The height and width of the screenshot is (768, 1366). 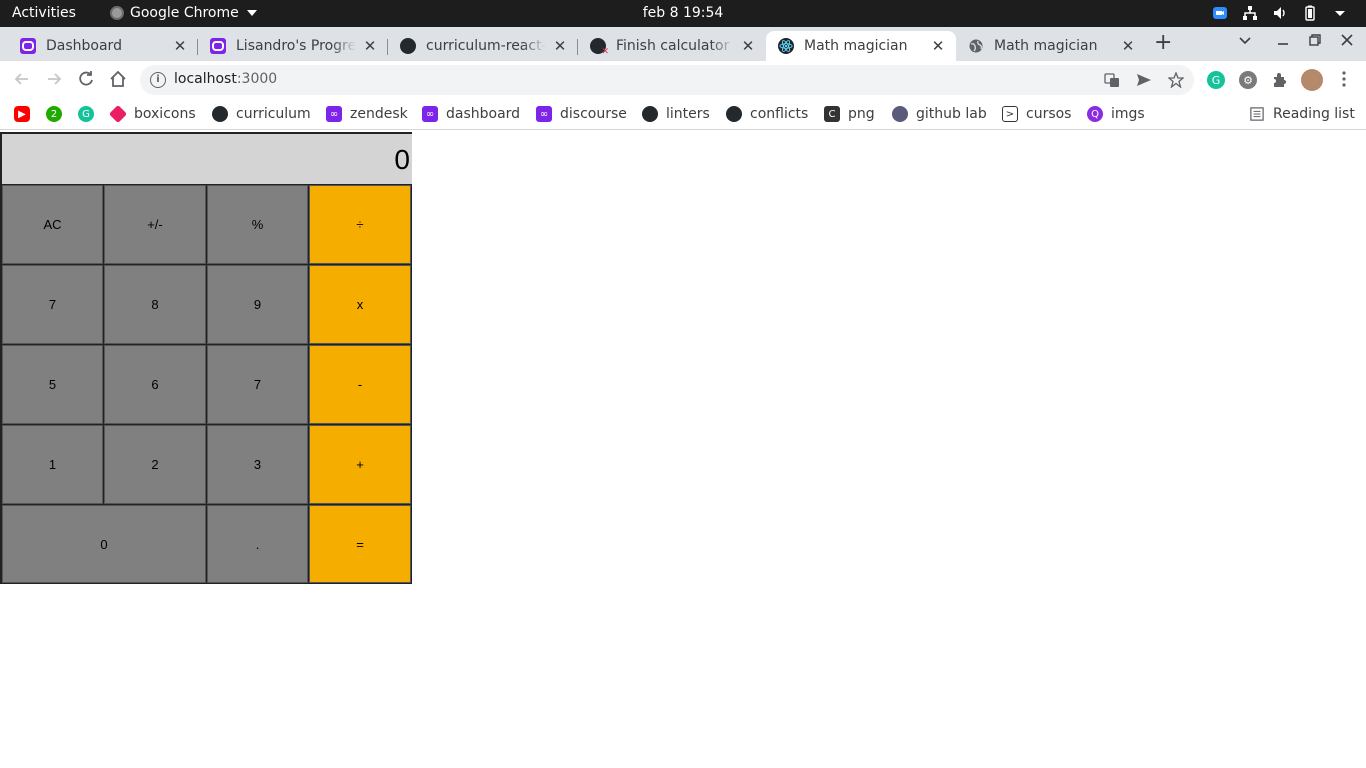 I want to click on key-7-second: 7, so click(x=257, y=384).